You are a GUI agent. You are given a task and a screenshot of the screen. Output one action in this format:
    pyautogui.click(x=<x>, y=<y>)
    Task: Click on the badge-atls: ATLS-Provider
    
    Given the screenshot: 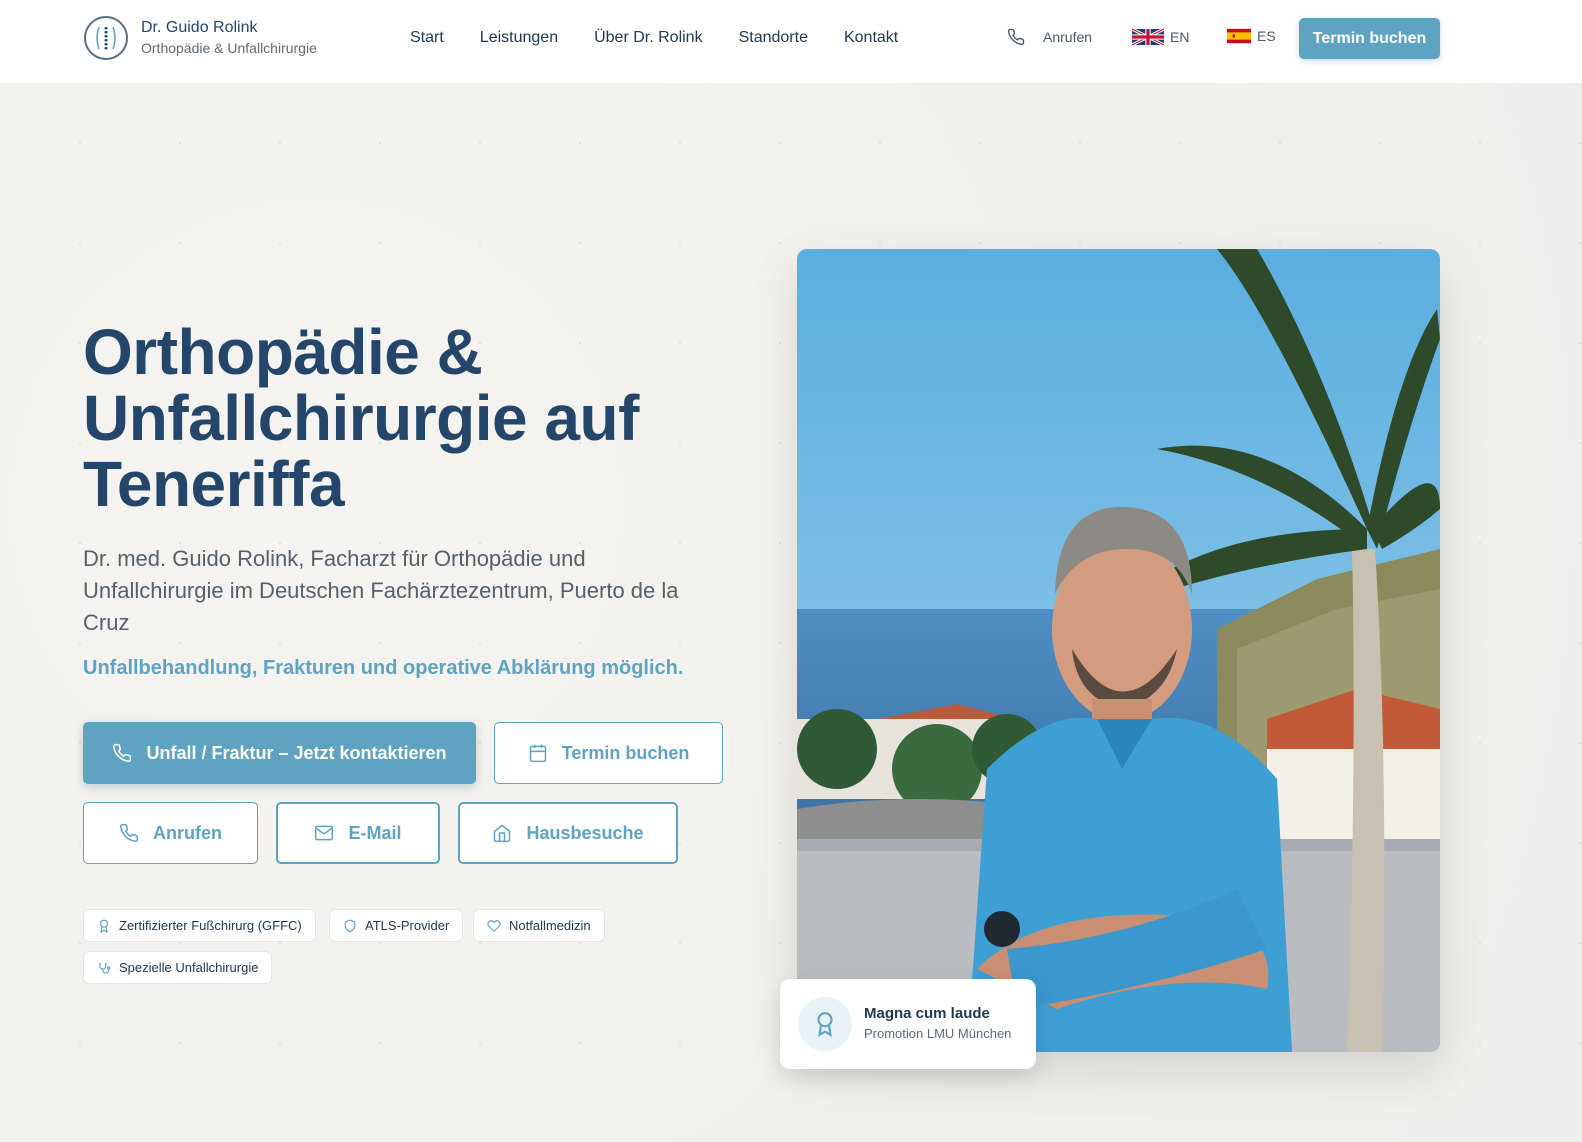 What is the action you would take?
    pyautogui.click(x=396, y=925)
    